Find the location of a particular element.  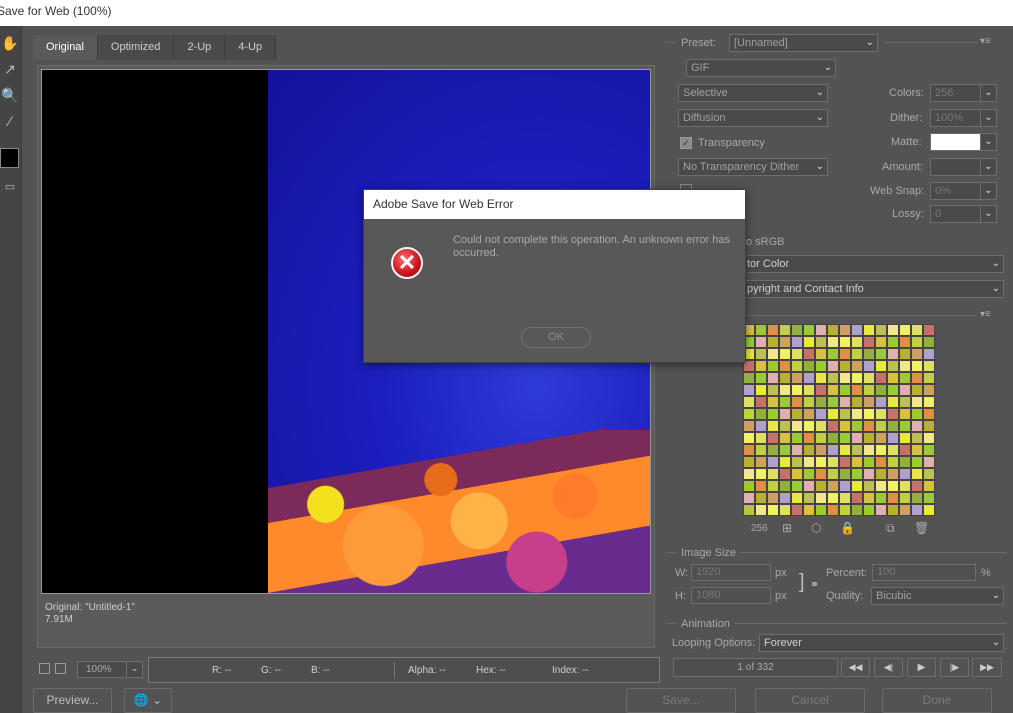

format-select: GIF ⌄ is located at coordinates (761, 68).